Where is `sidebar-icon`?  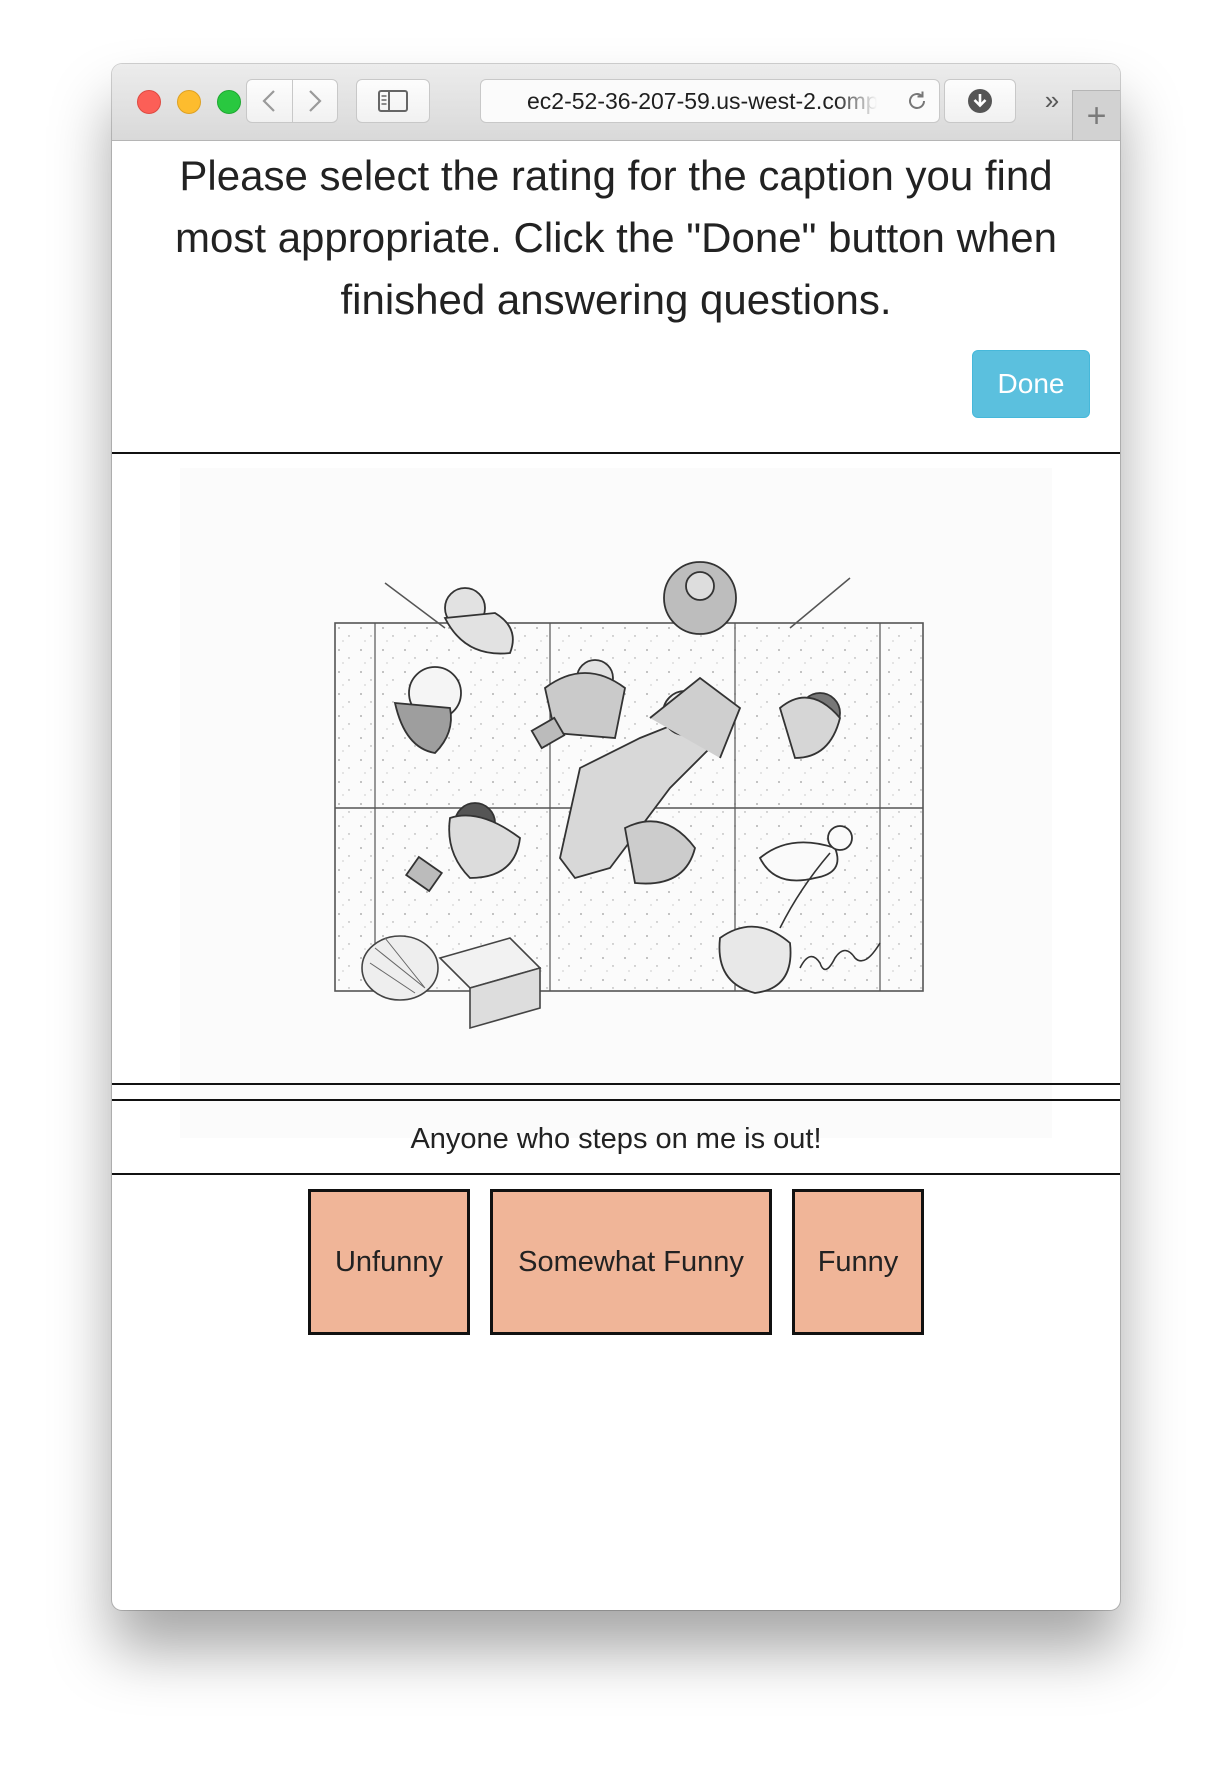
sidebar-icon is located at coordinates (393, 101).